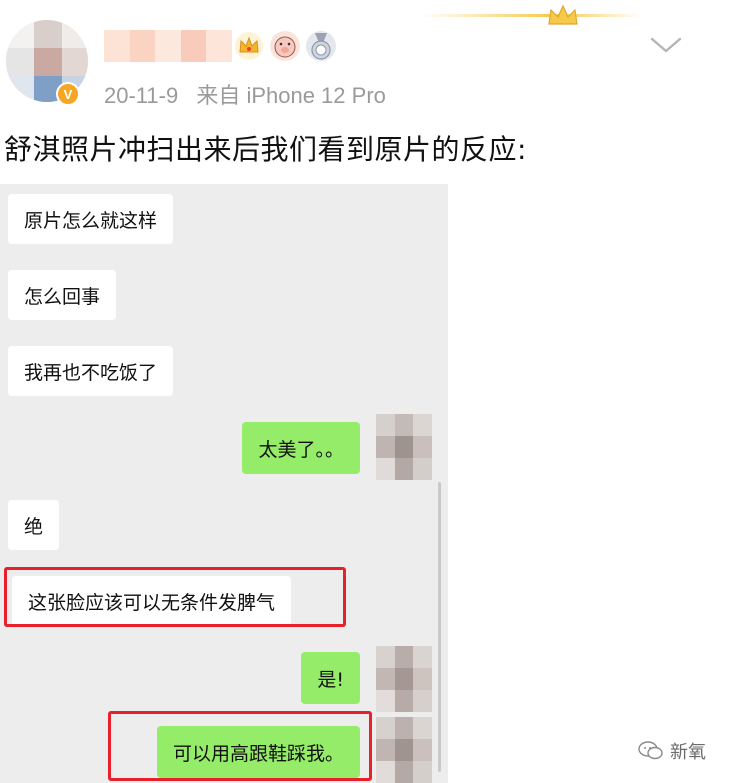 This screenshot has height=783, width=731. What do you see at coordinates (249, 46) in the screenshot?
I see `crown-icon` at bounding box center [249, 46].